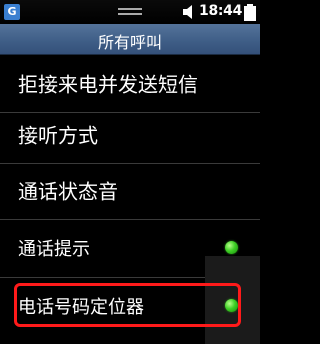 Image resolution: width=320 pixels, height=344 pixels. I want to click on highlight-annotation, so click(127, 305).